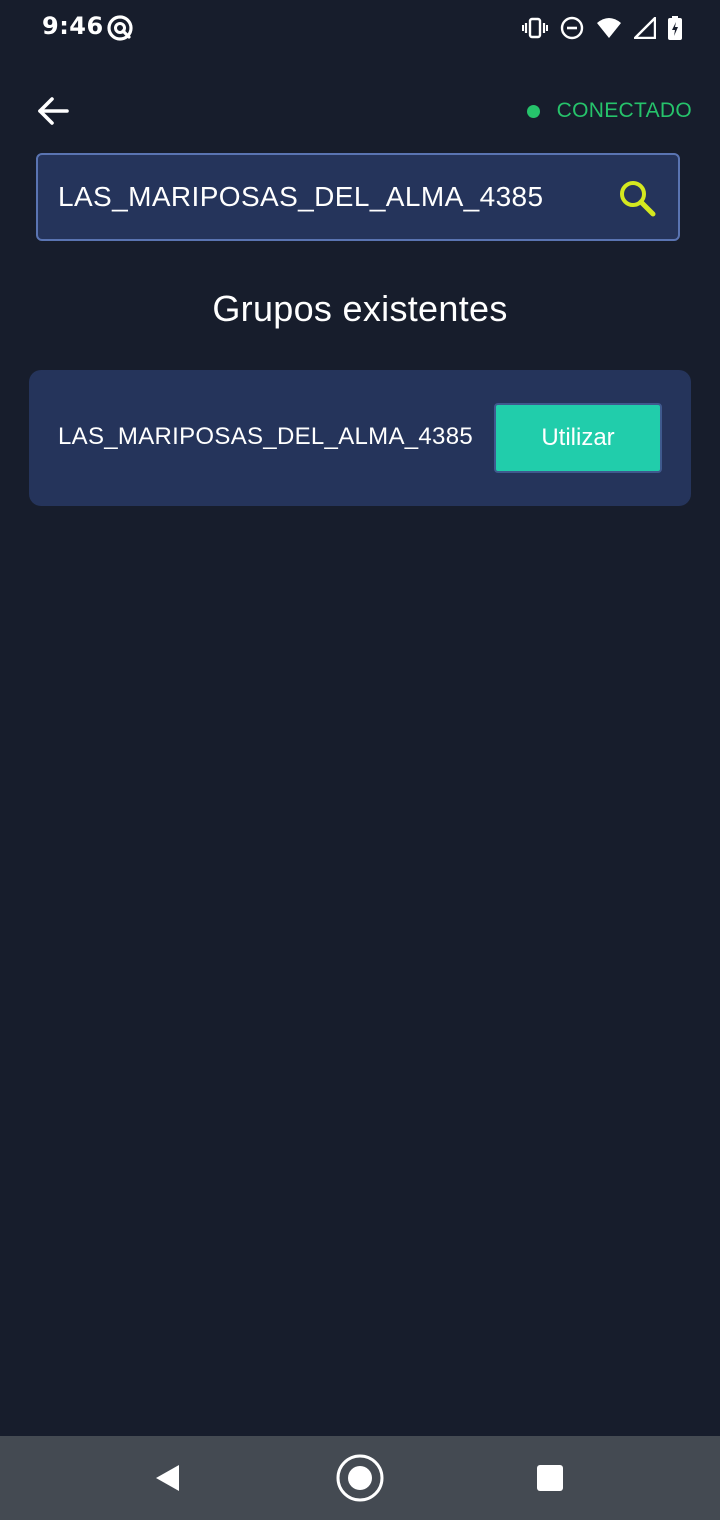  I want to click on search-button, so click(637, 198).